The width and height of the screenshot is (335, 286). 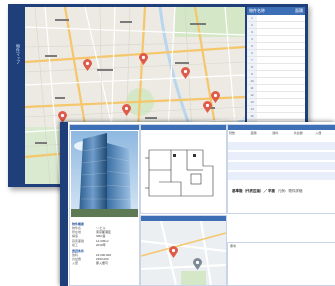 I want to click on list-item-number: 6, so click(x=252, y=53).